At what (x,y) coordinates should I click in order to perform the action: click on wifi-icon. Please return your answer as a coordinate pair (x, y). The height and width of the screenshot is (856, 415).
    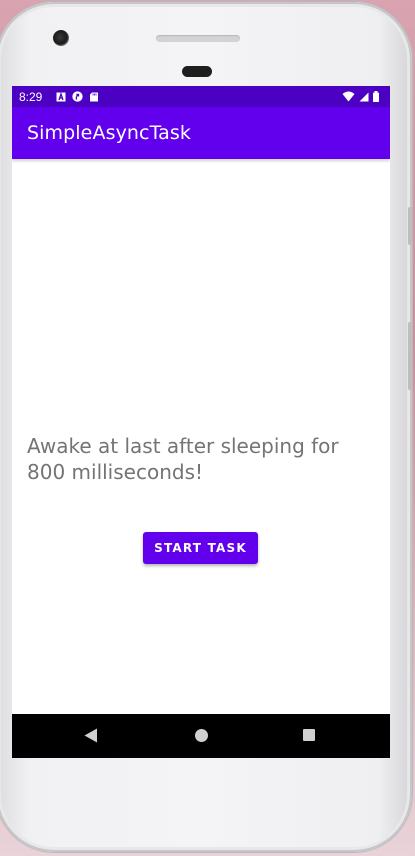
    Looking at the image, I should click on (348, 96).